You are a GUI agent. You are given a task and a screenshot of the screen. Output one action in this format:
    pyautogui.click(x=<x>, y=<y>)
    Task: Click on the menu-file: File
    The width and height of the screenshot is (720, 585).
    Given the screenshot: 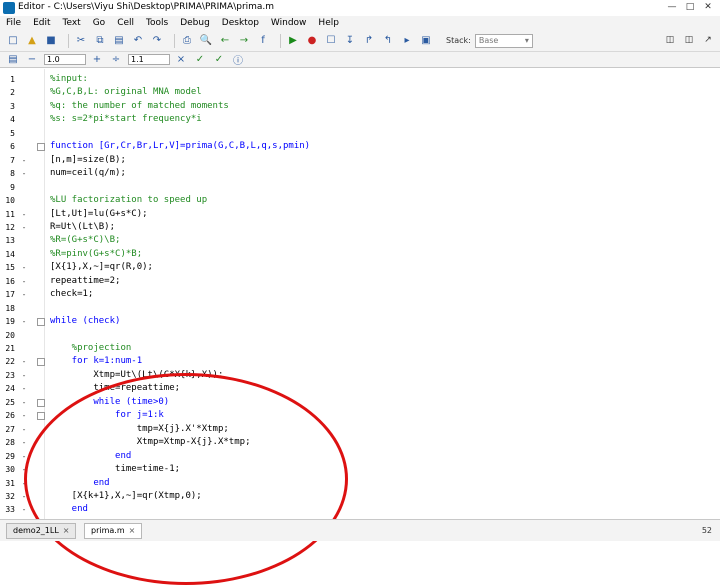 What is the action you would take?
    pyautogui.click(x=13, y=23)
    